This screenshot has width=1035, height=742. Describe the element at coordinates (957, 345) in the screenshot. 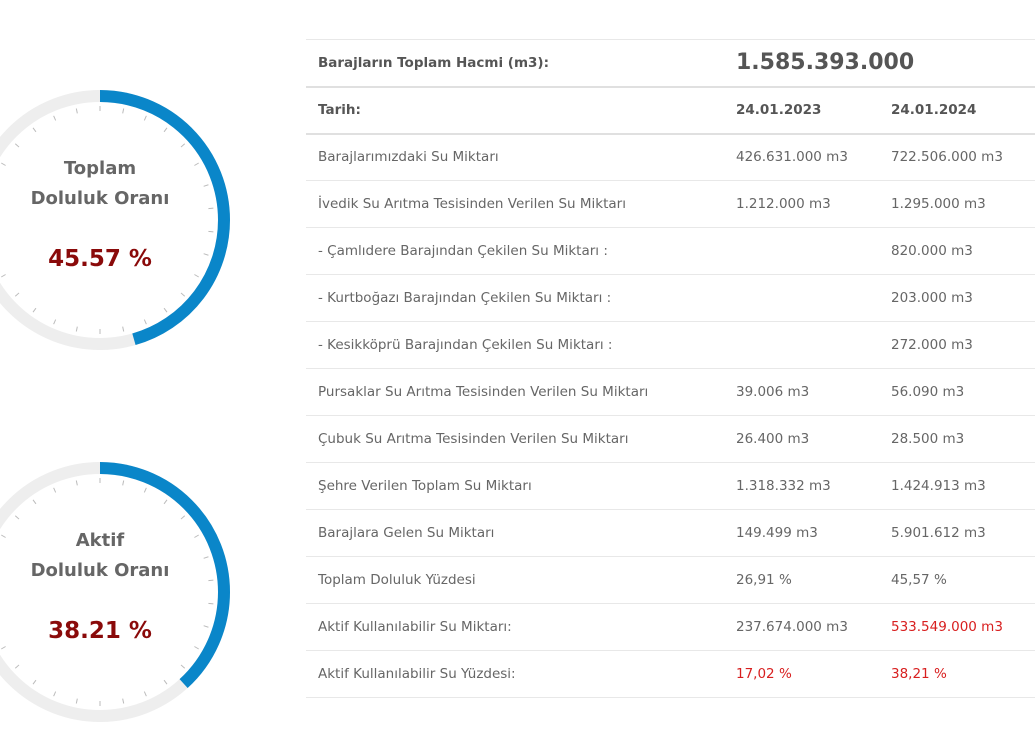

I see `value-2024: 272.000 m3` at that location.